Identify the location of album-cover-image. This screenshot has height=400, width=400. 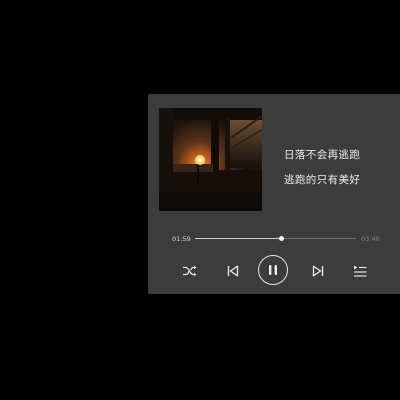
(210, 159).